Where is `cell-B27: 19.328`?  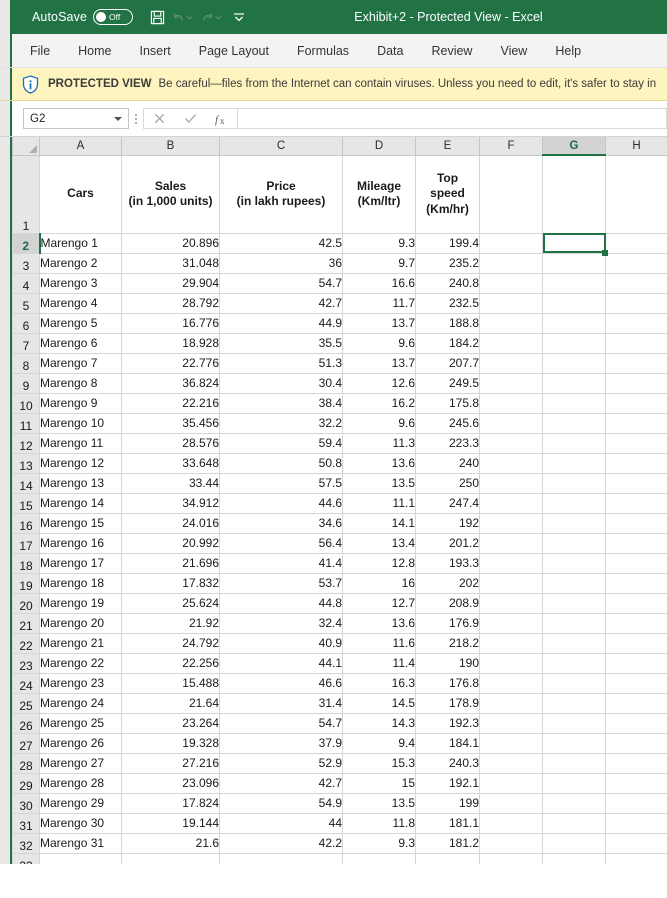
cell-B27: 19.328 is located at coordinates (170, 743).